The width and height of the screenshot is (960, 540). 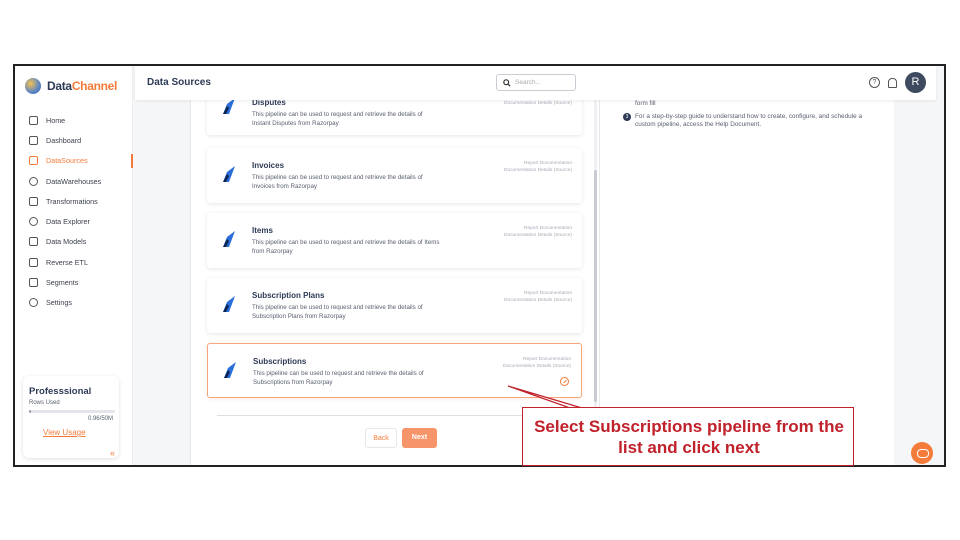 What do you see at coordinates (627, 117) in the screenshot?
I see `step-number-badge: 3` at bounding box center [627, 117].